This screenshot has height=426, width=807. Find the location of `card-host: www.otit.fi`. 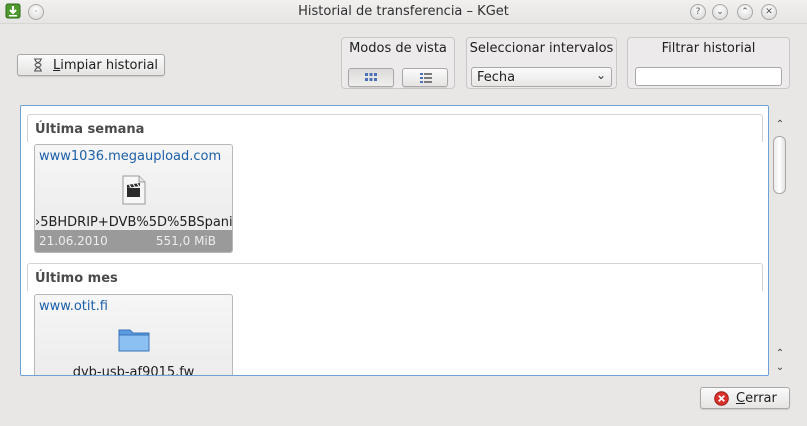

card-host: www.otit.fi is located at coordinates (73, 306).